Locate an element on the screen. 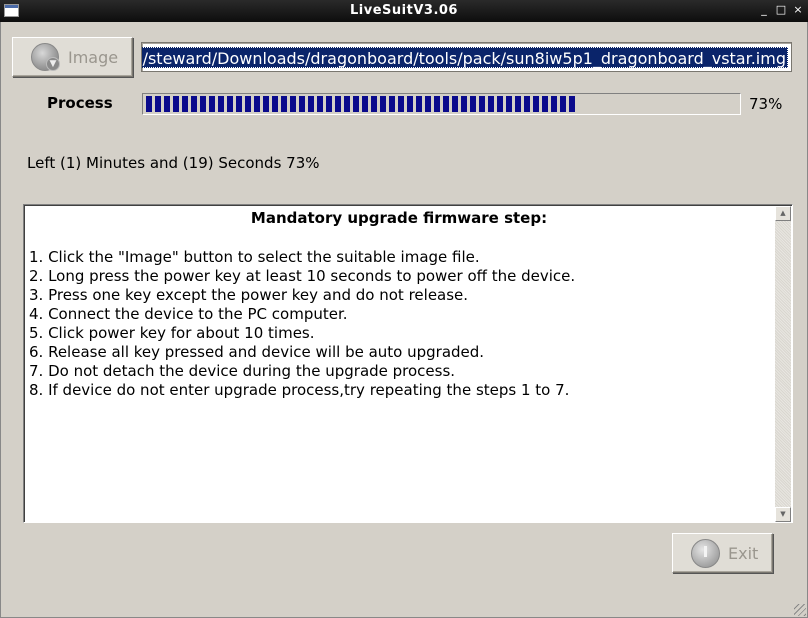 The width and height of the screenshot is (808, 618). image-button-label: Image is located at coordinates (93, 57).